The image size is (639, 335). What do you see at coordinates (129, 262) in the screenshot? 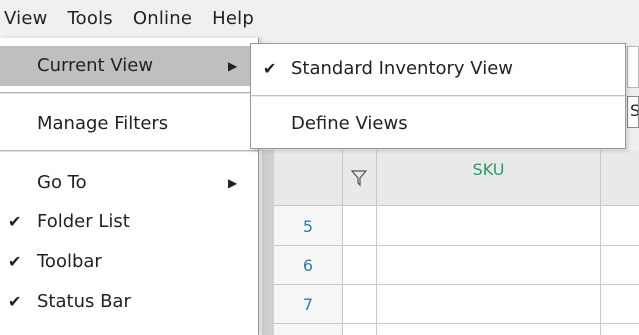
I see `menu-item-toolbar: ✔ Toolbar` at bounding box center [129, 262].